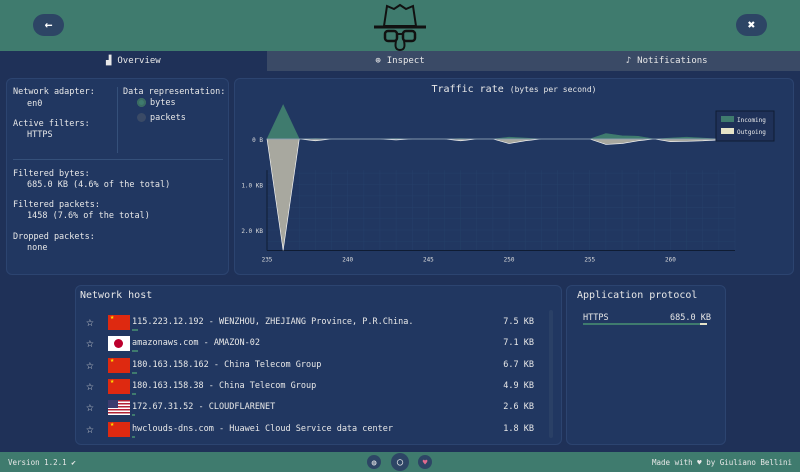 The height and width of the screenshot is (472, 800). What do you see at coordinates (518, 428) in the screenshot?
I see `host-value: 1.8 KB` at bounding box center [518, 428].